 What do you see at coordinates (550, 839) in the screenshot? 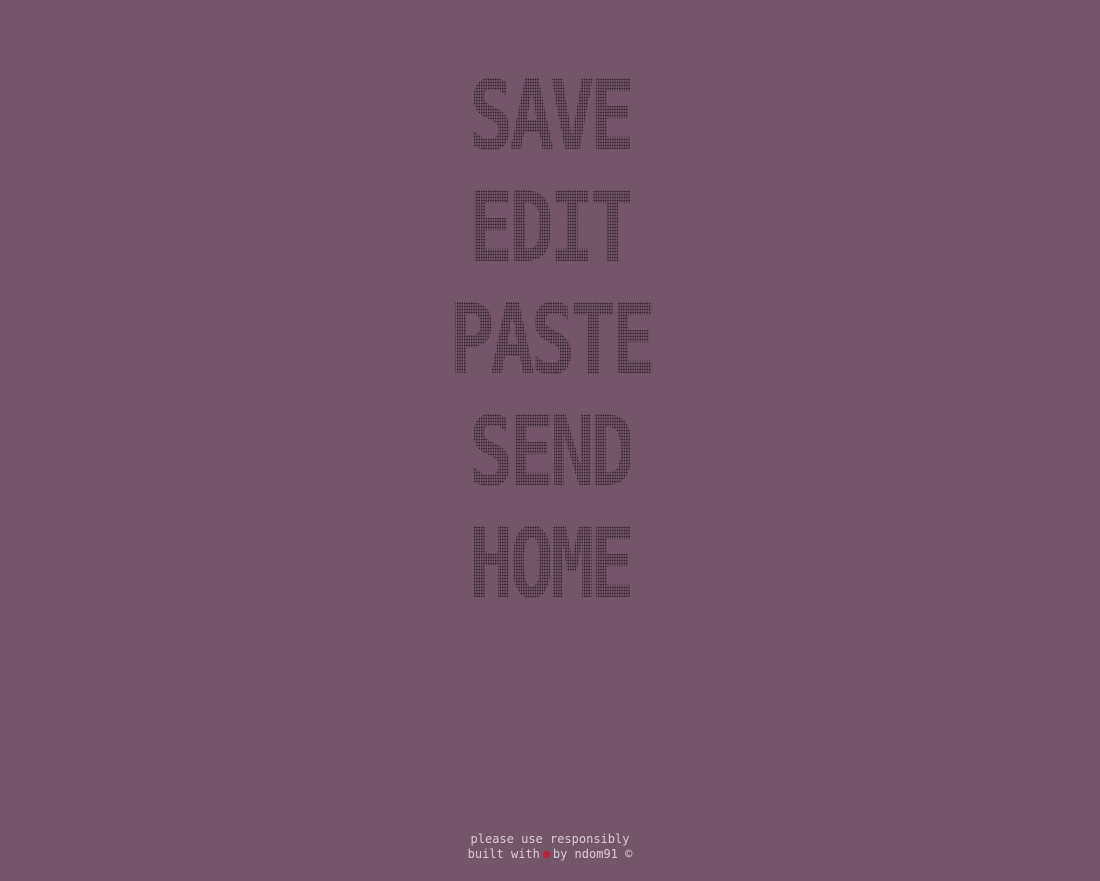
I see `footer-disclaimer: please use responsibly` at bounding box center [550, 839].